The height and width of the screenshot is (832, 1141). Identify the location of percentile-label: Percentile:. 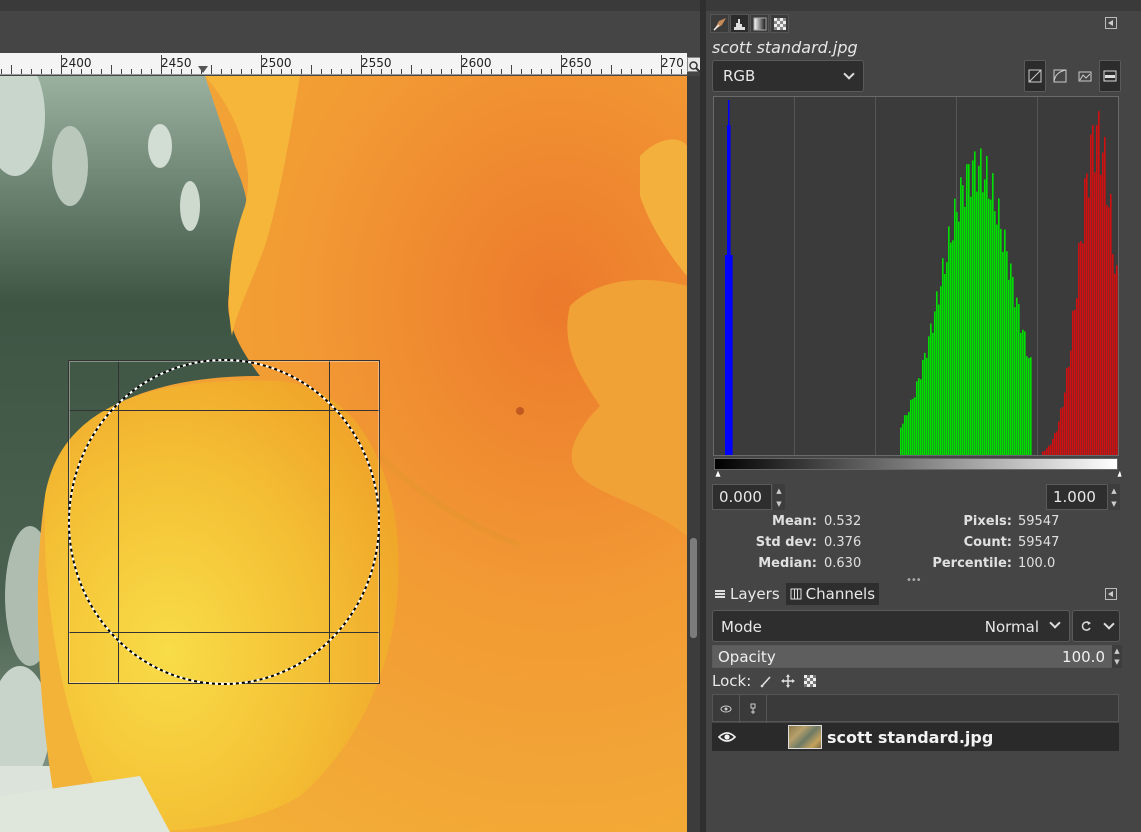
(972, 563).